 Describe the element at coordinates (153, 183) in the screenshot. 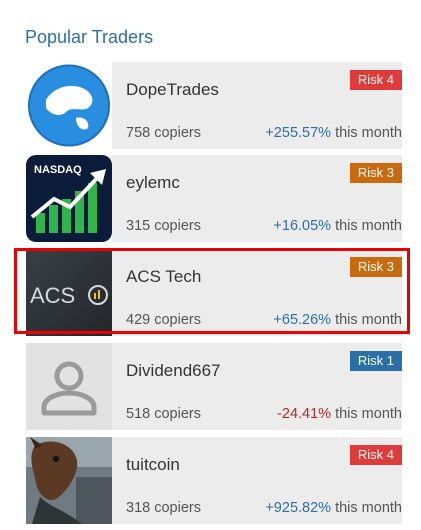

I see `trader-name: eylemc` at that location.